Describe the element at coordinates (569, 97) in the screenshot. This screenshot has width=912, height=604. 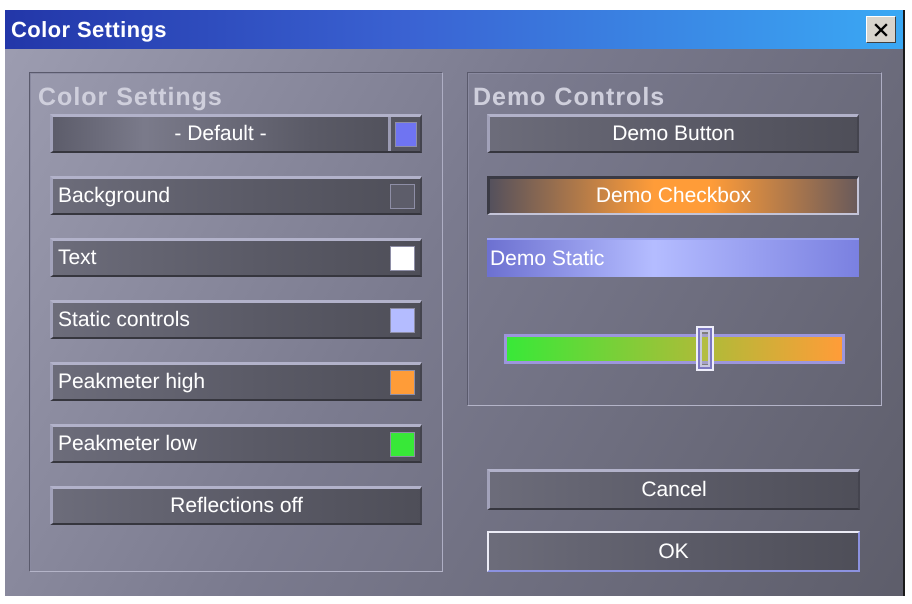
I see `group-title: Demo Controls` at that location.